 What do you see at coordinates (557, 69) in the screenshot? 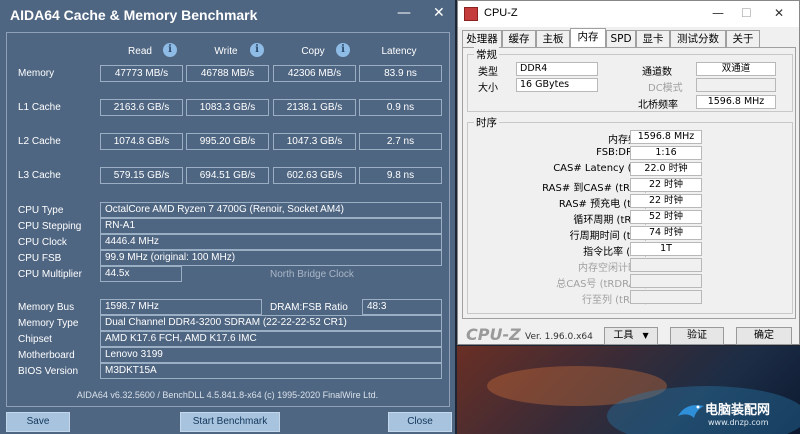
I see `type-value: DDR4` at bounding box center [557, 69].